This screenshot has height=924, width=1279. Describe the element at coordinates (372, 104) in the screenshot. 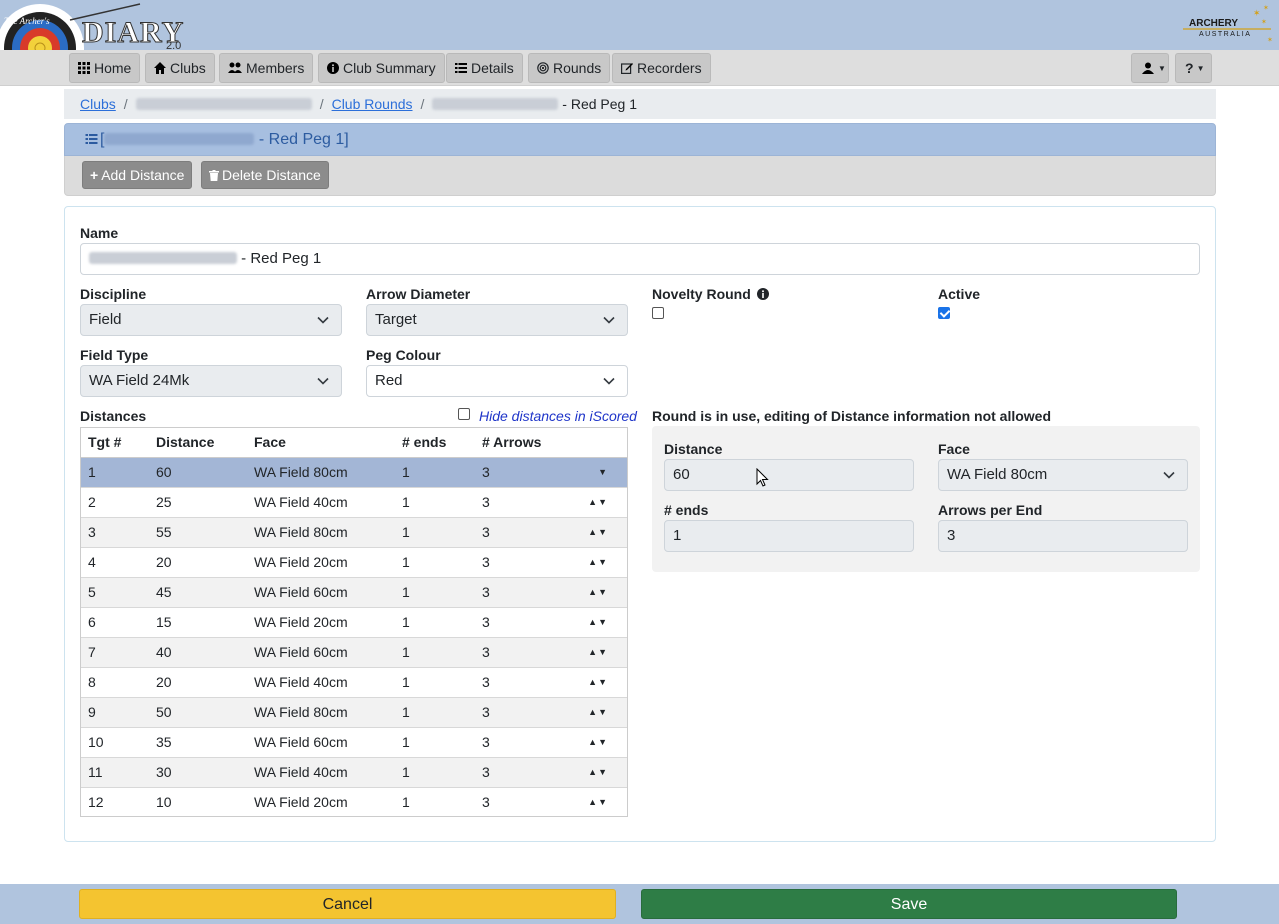

I see `breadcrumb-club-rounds-link: Club Rounds` at that location.